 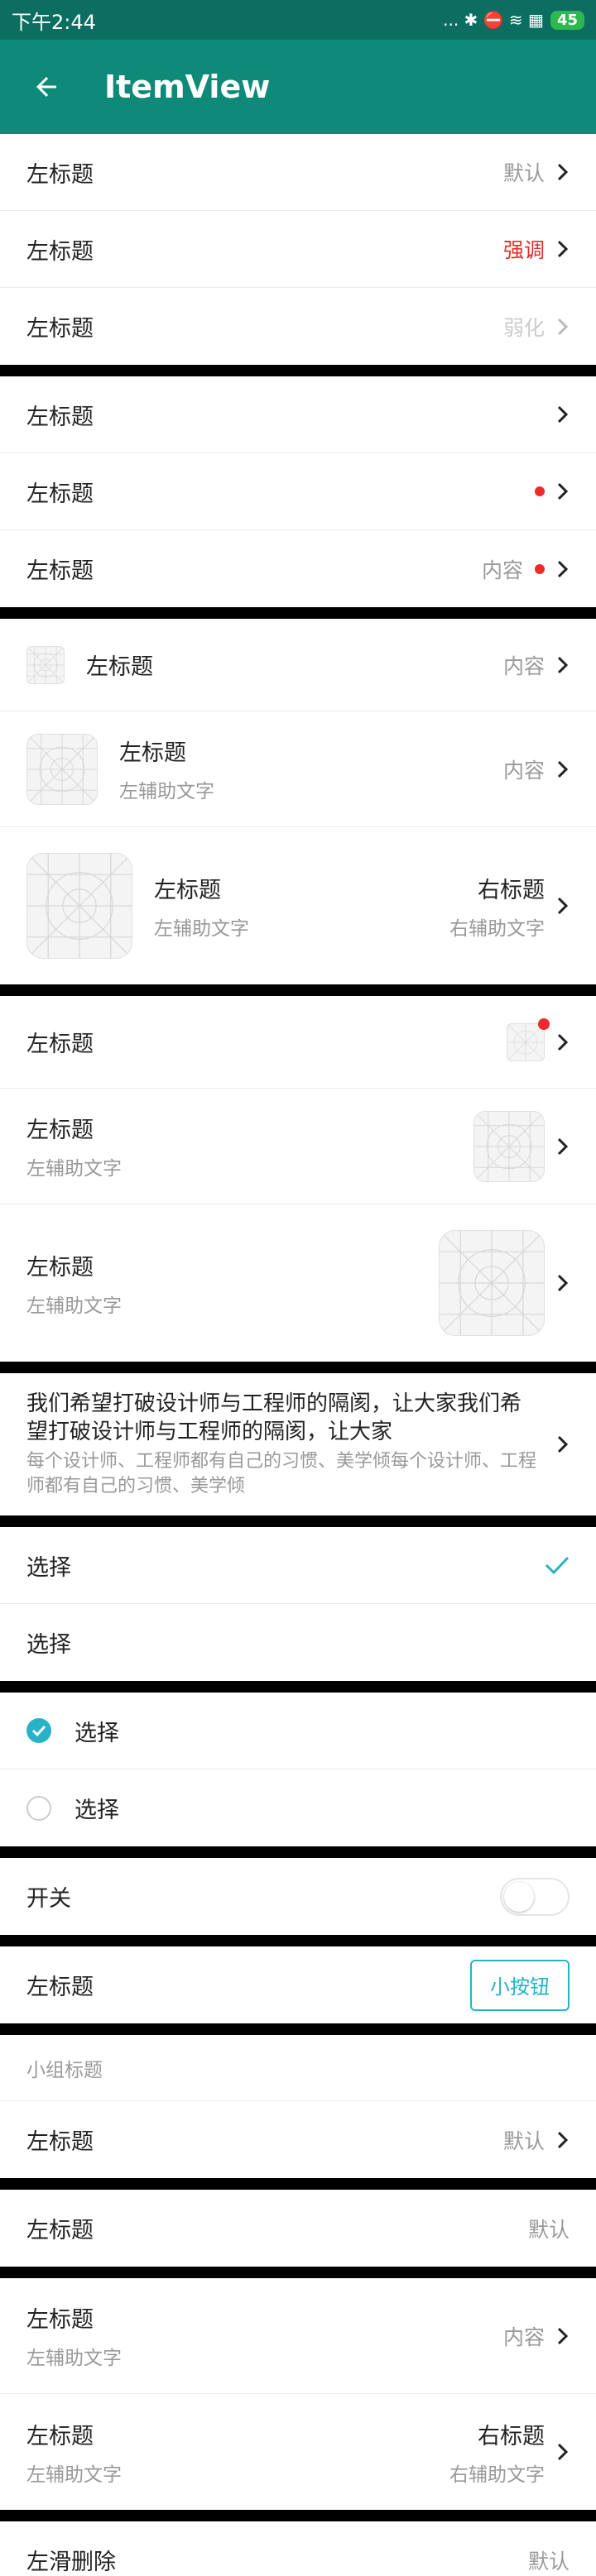 I want to click on app-bar: ItemView, so click(x=298, y=87).